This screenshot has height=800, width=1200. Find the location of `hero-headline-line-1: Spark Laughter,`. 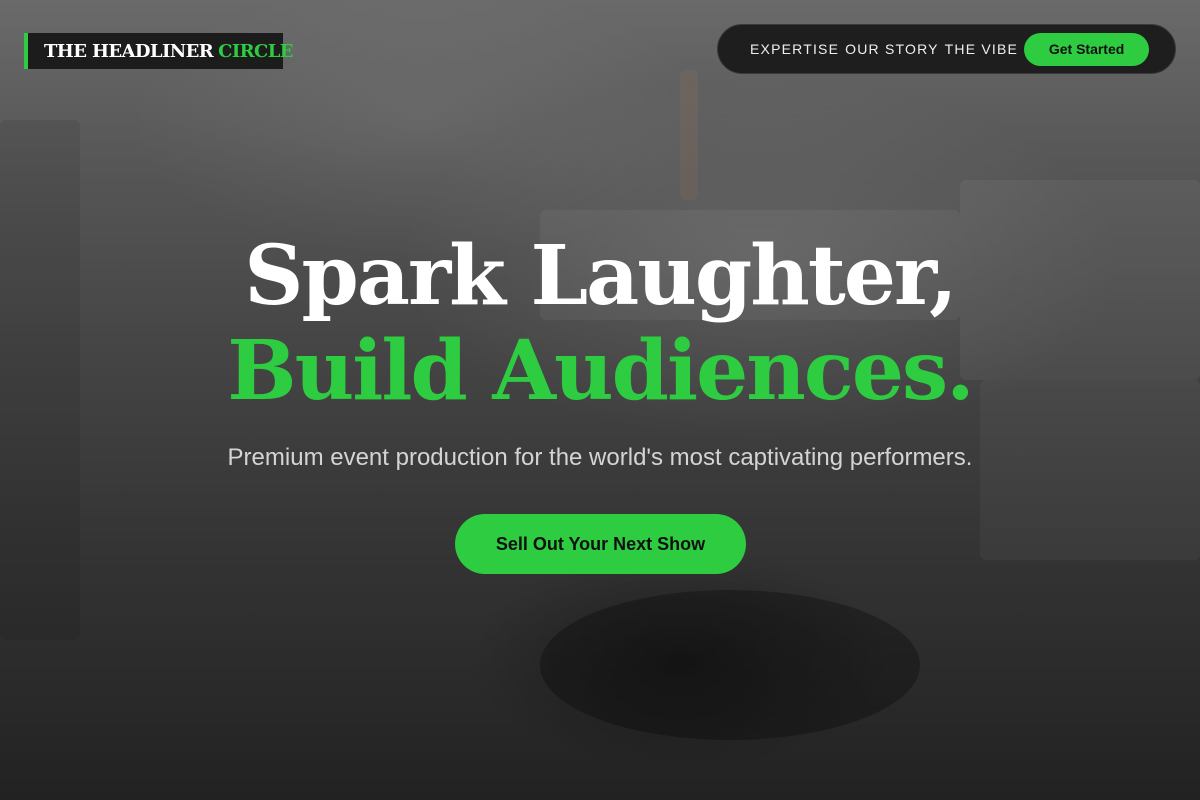

hero-headline-line-1: Spark Laughter, is located at coordinates (600, 276).